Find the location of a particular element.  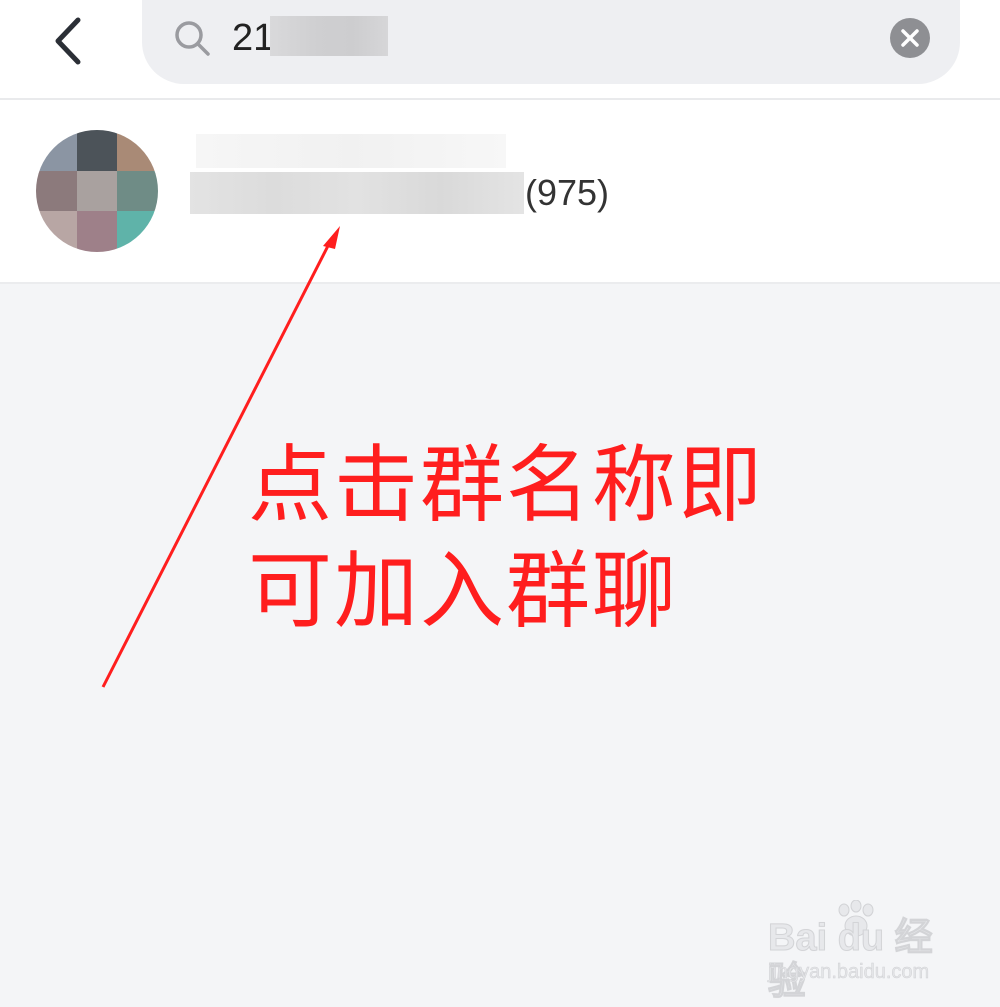

annotation-text: 点击群名称即 可加入群聊 is located at coordinates (528, 538).